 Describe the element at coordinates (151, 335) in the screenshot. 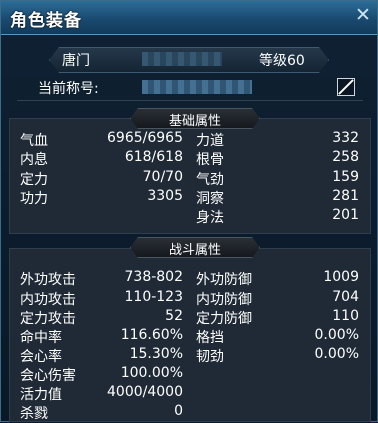

I see `stat-value: 116.60%` at that location.